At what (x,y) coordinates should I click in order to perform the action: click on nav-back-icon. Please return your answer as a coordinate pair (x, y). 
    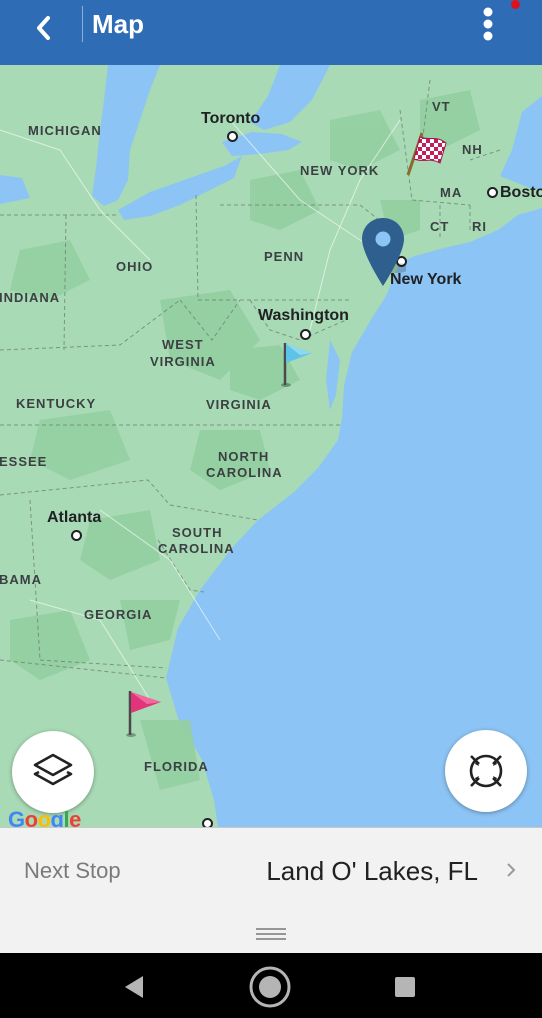
    Looking at the image, I should click on (134, 987).